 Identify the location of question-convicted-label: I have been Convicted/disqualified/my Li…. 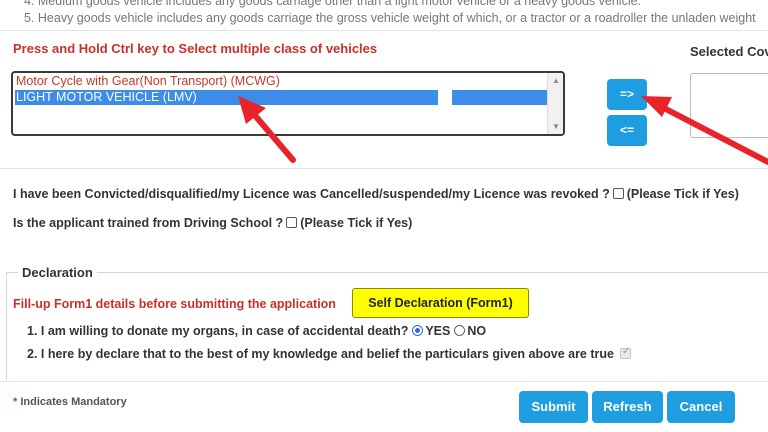
(311, 194).